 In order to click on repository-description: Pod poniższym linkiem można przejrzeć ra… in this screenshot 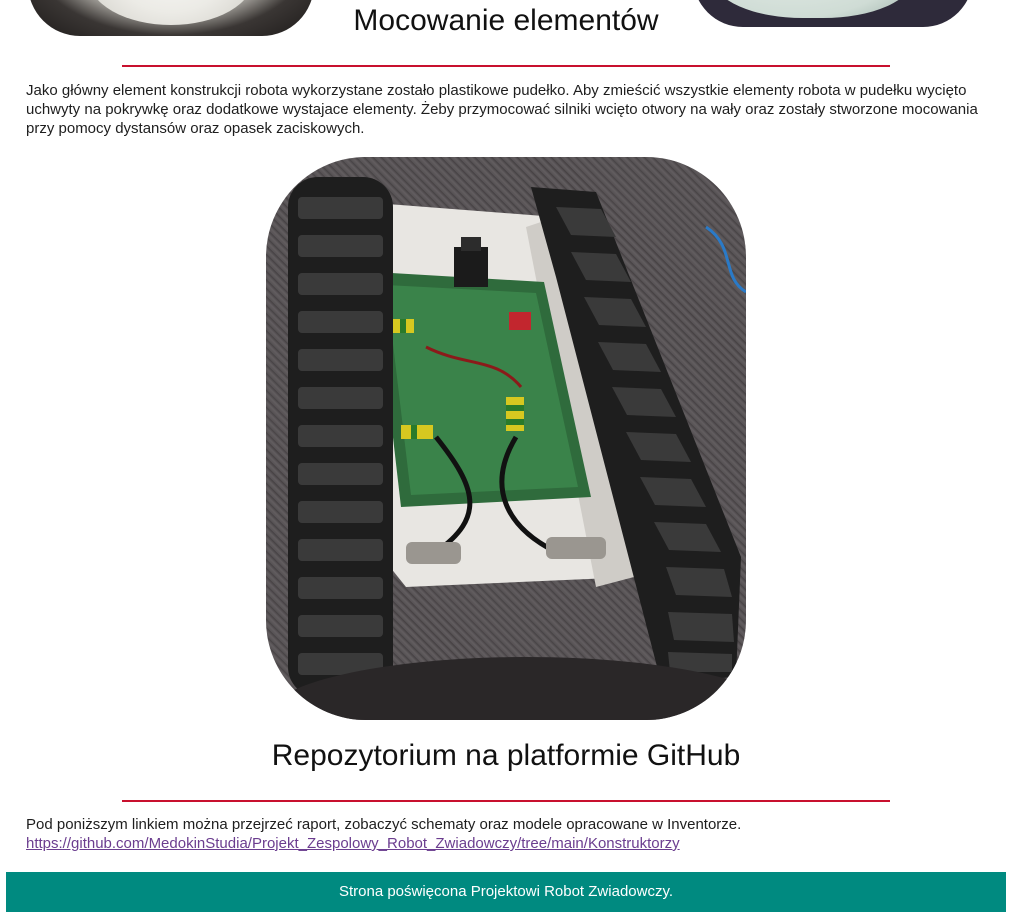, I will do `click(503, 834)`.